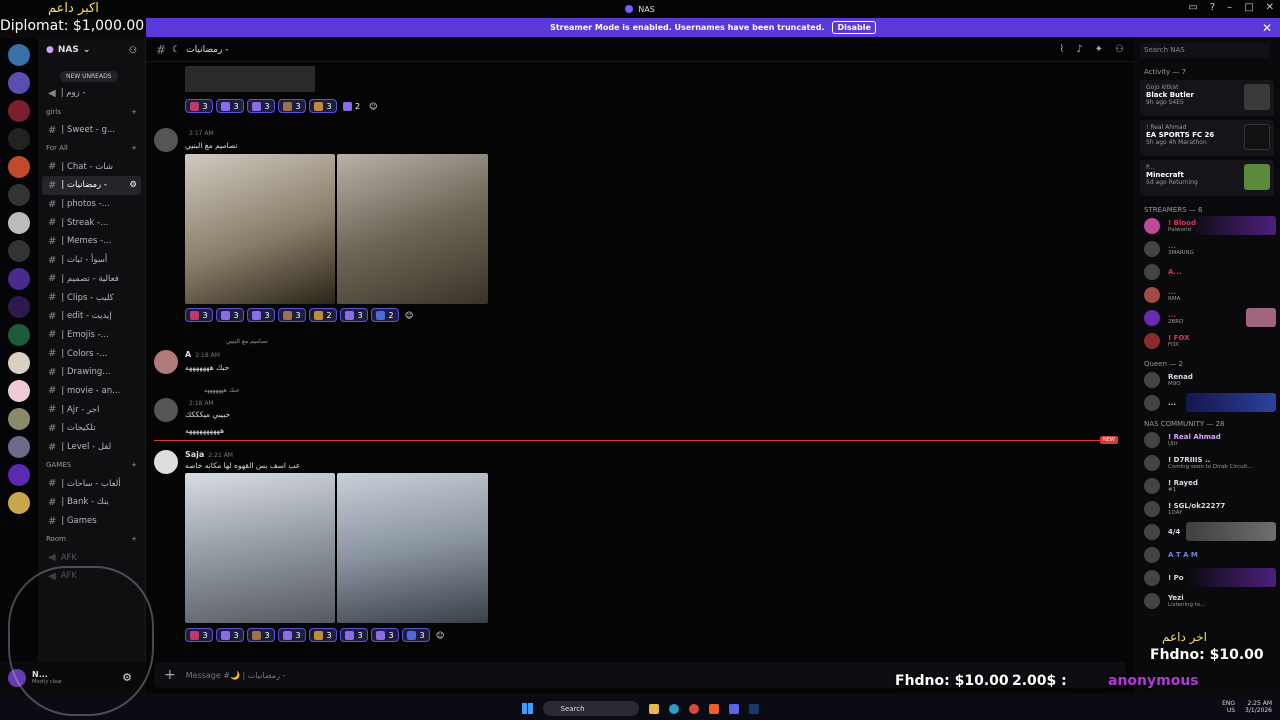  I want to click on channel-item: # | Level - لفل, so click(91, 447).